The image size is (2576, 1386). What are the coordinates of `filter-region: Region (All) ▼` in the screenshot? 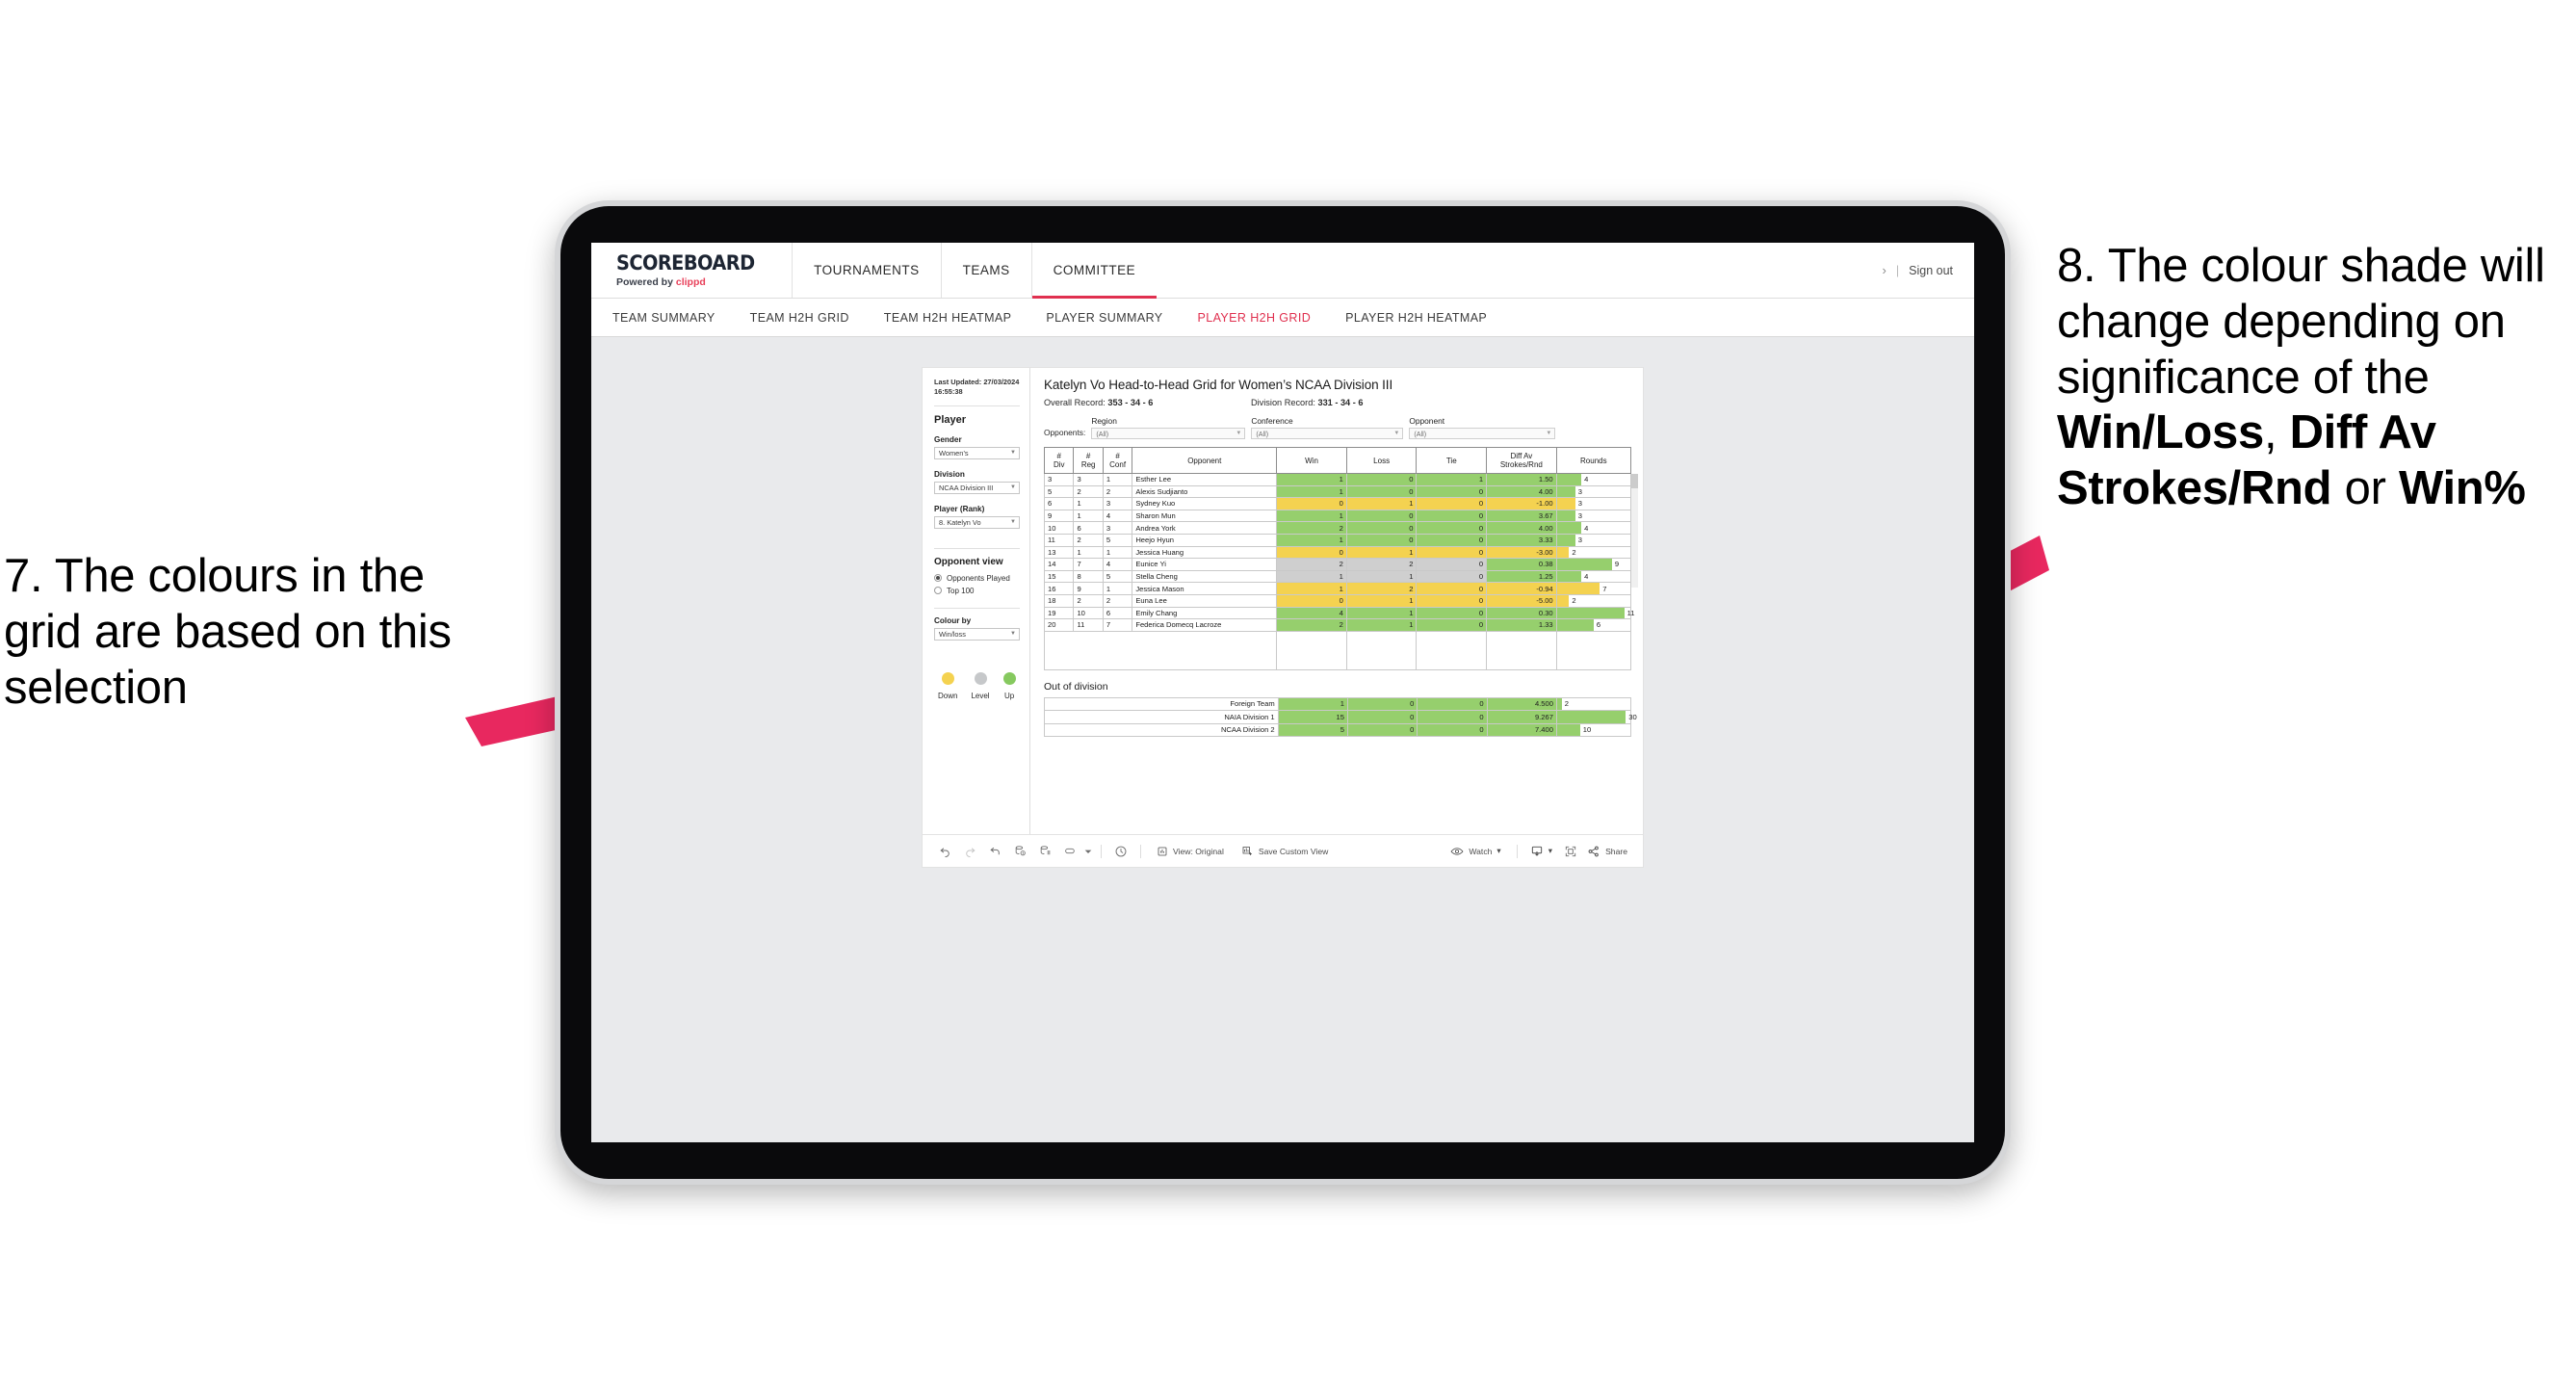 It's located at (1168, 427).